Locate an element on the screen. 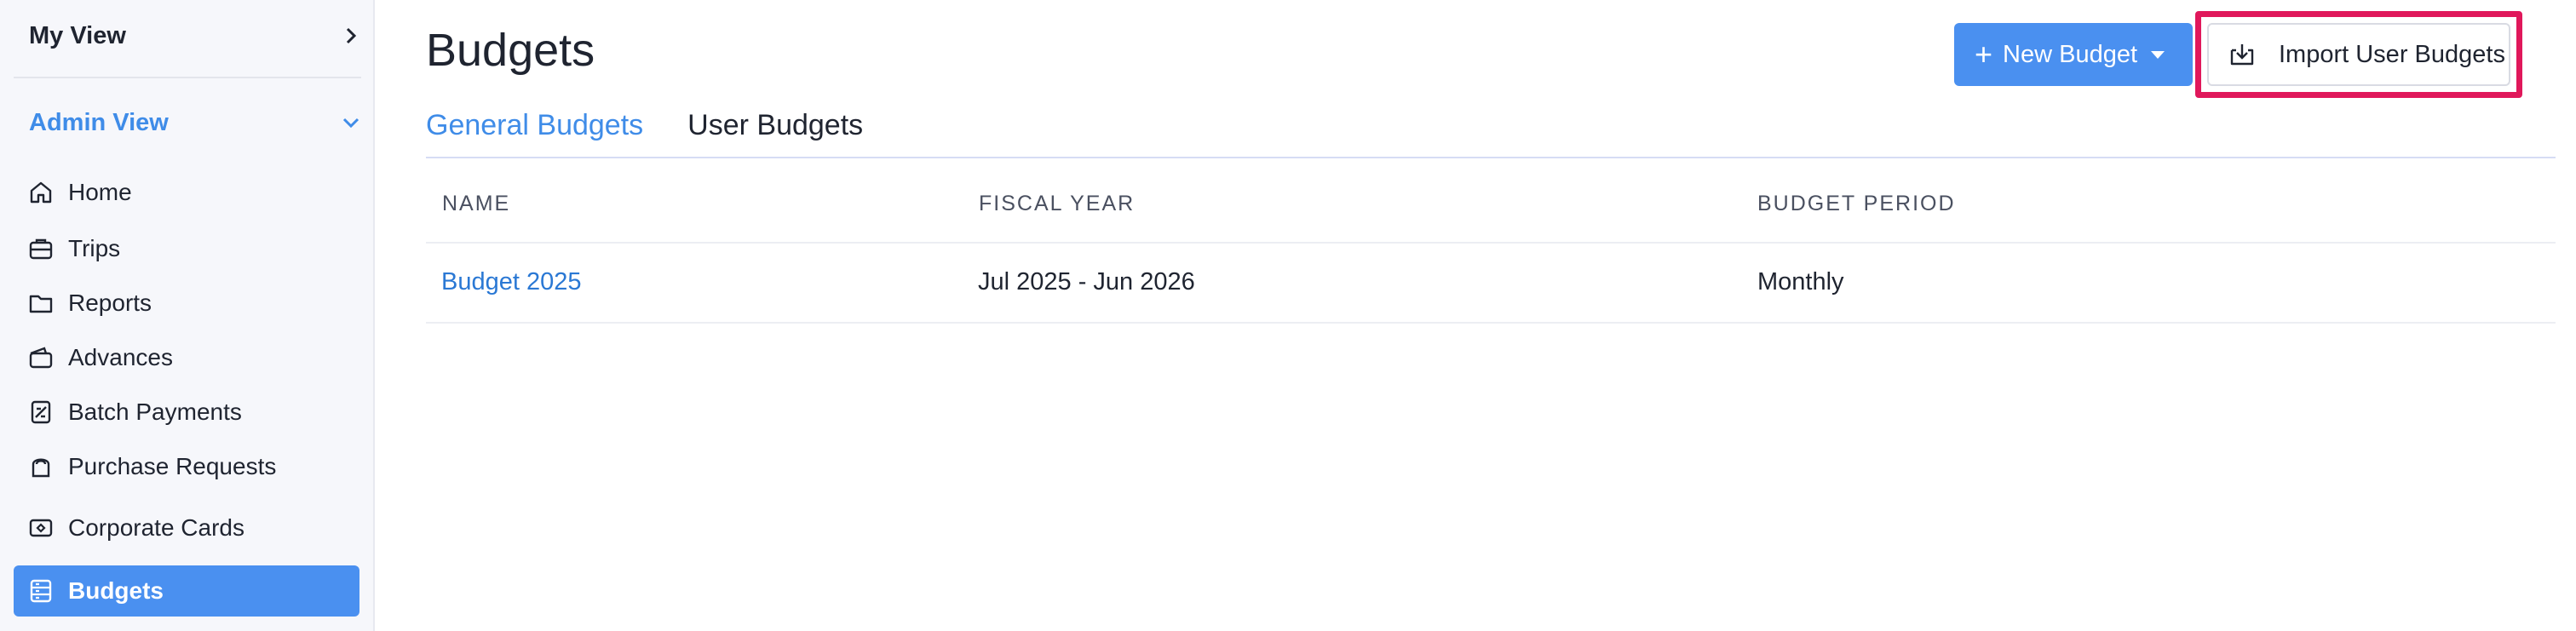  new-budget-label: New Budget is located at coordinates (2071, 54).